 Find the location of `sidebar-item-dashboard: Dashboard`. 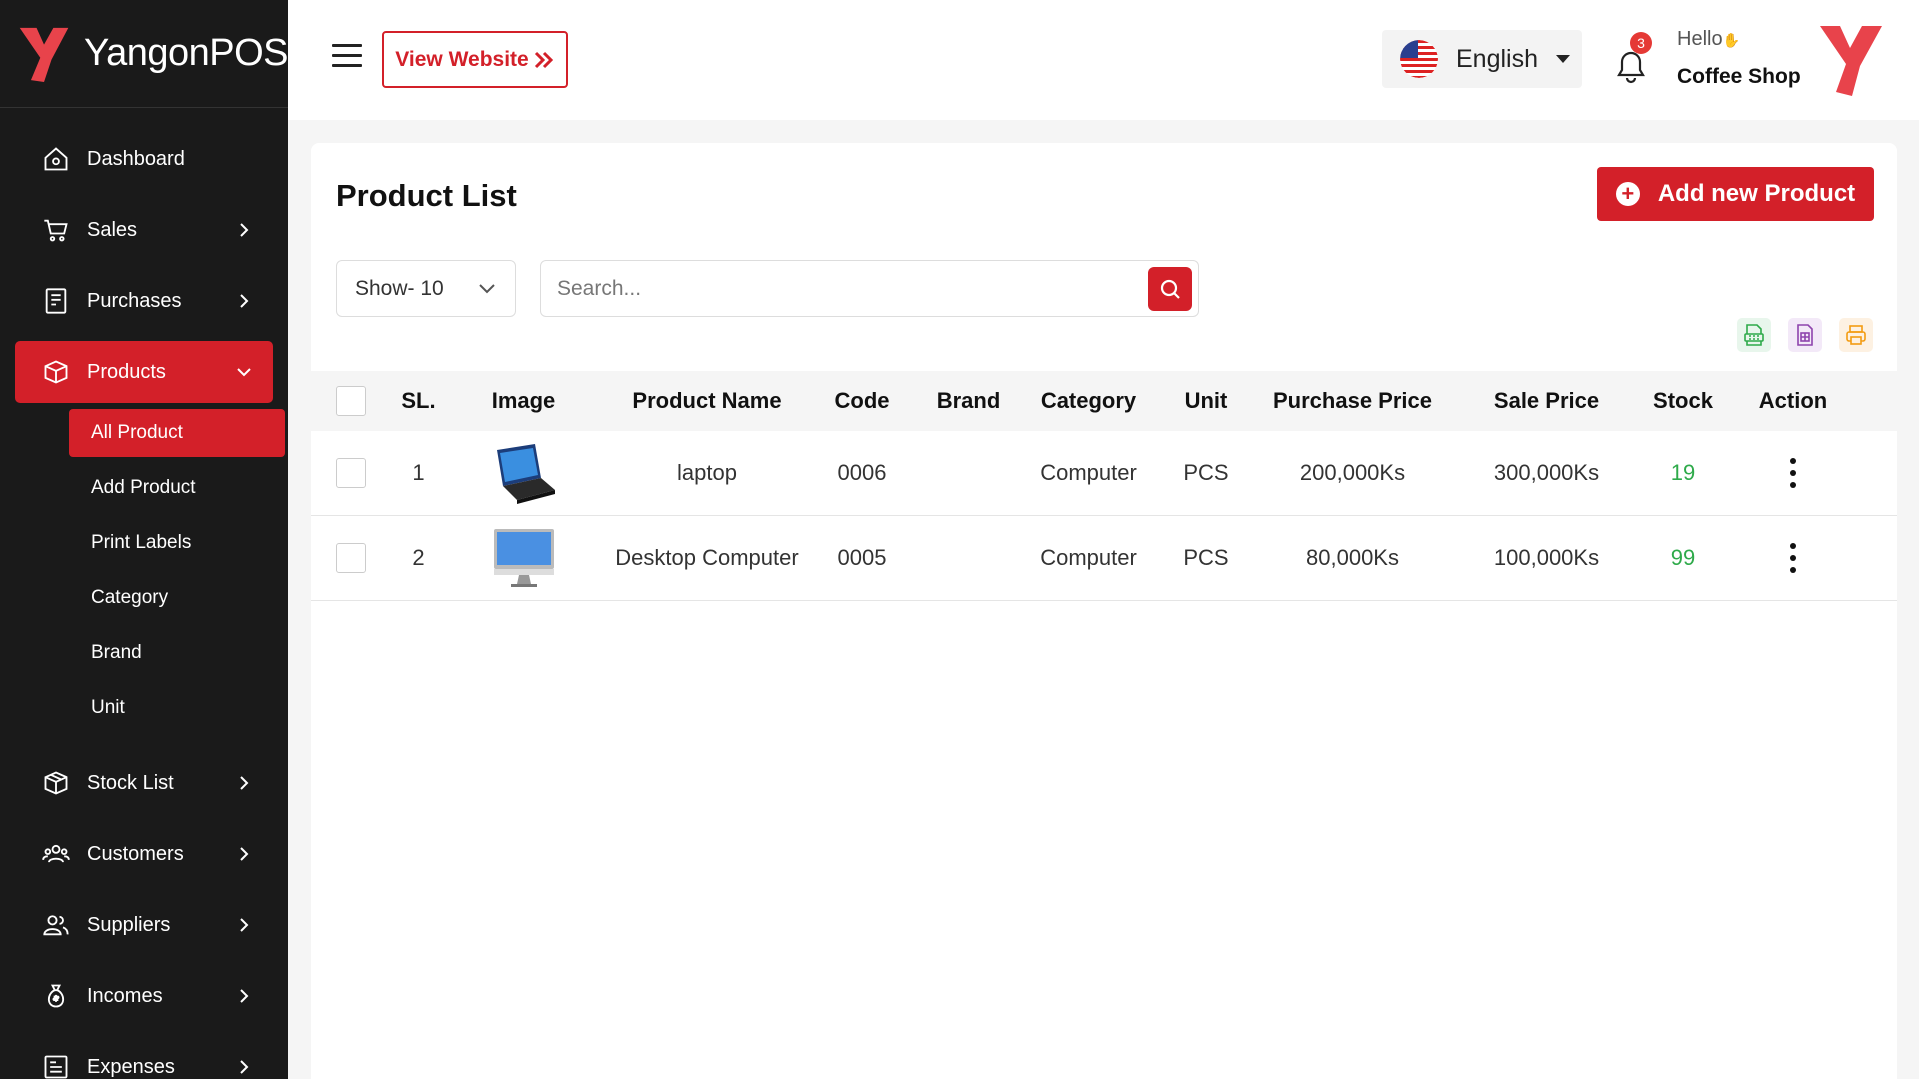

sidebar-item-dashboard: Dashboard is located at coordinates (144, 159).